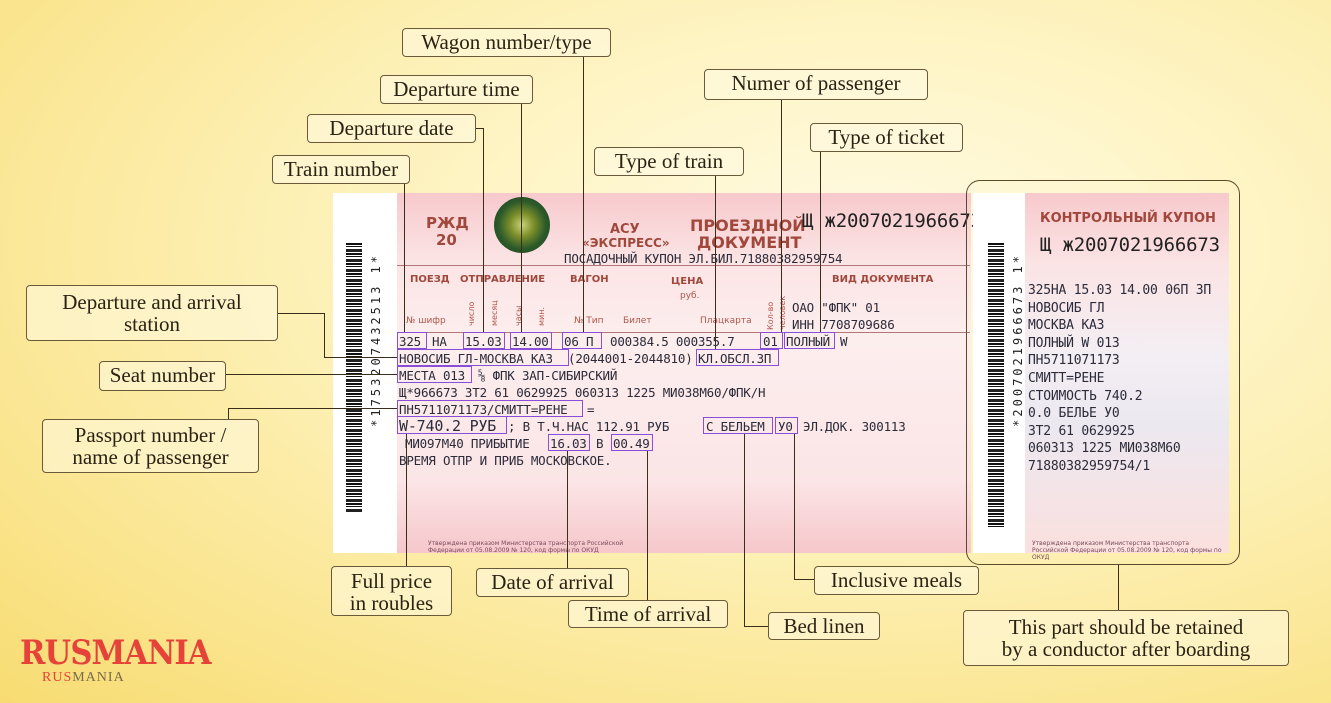 This screenshot has width=1331, height=703. I want to click on arrival-v: В, so click(600, 443).